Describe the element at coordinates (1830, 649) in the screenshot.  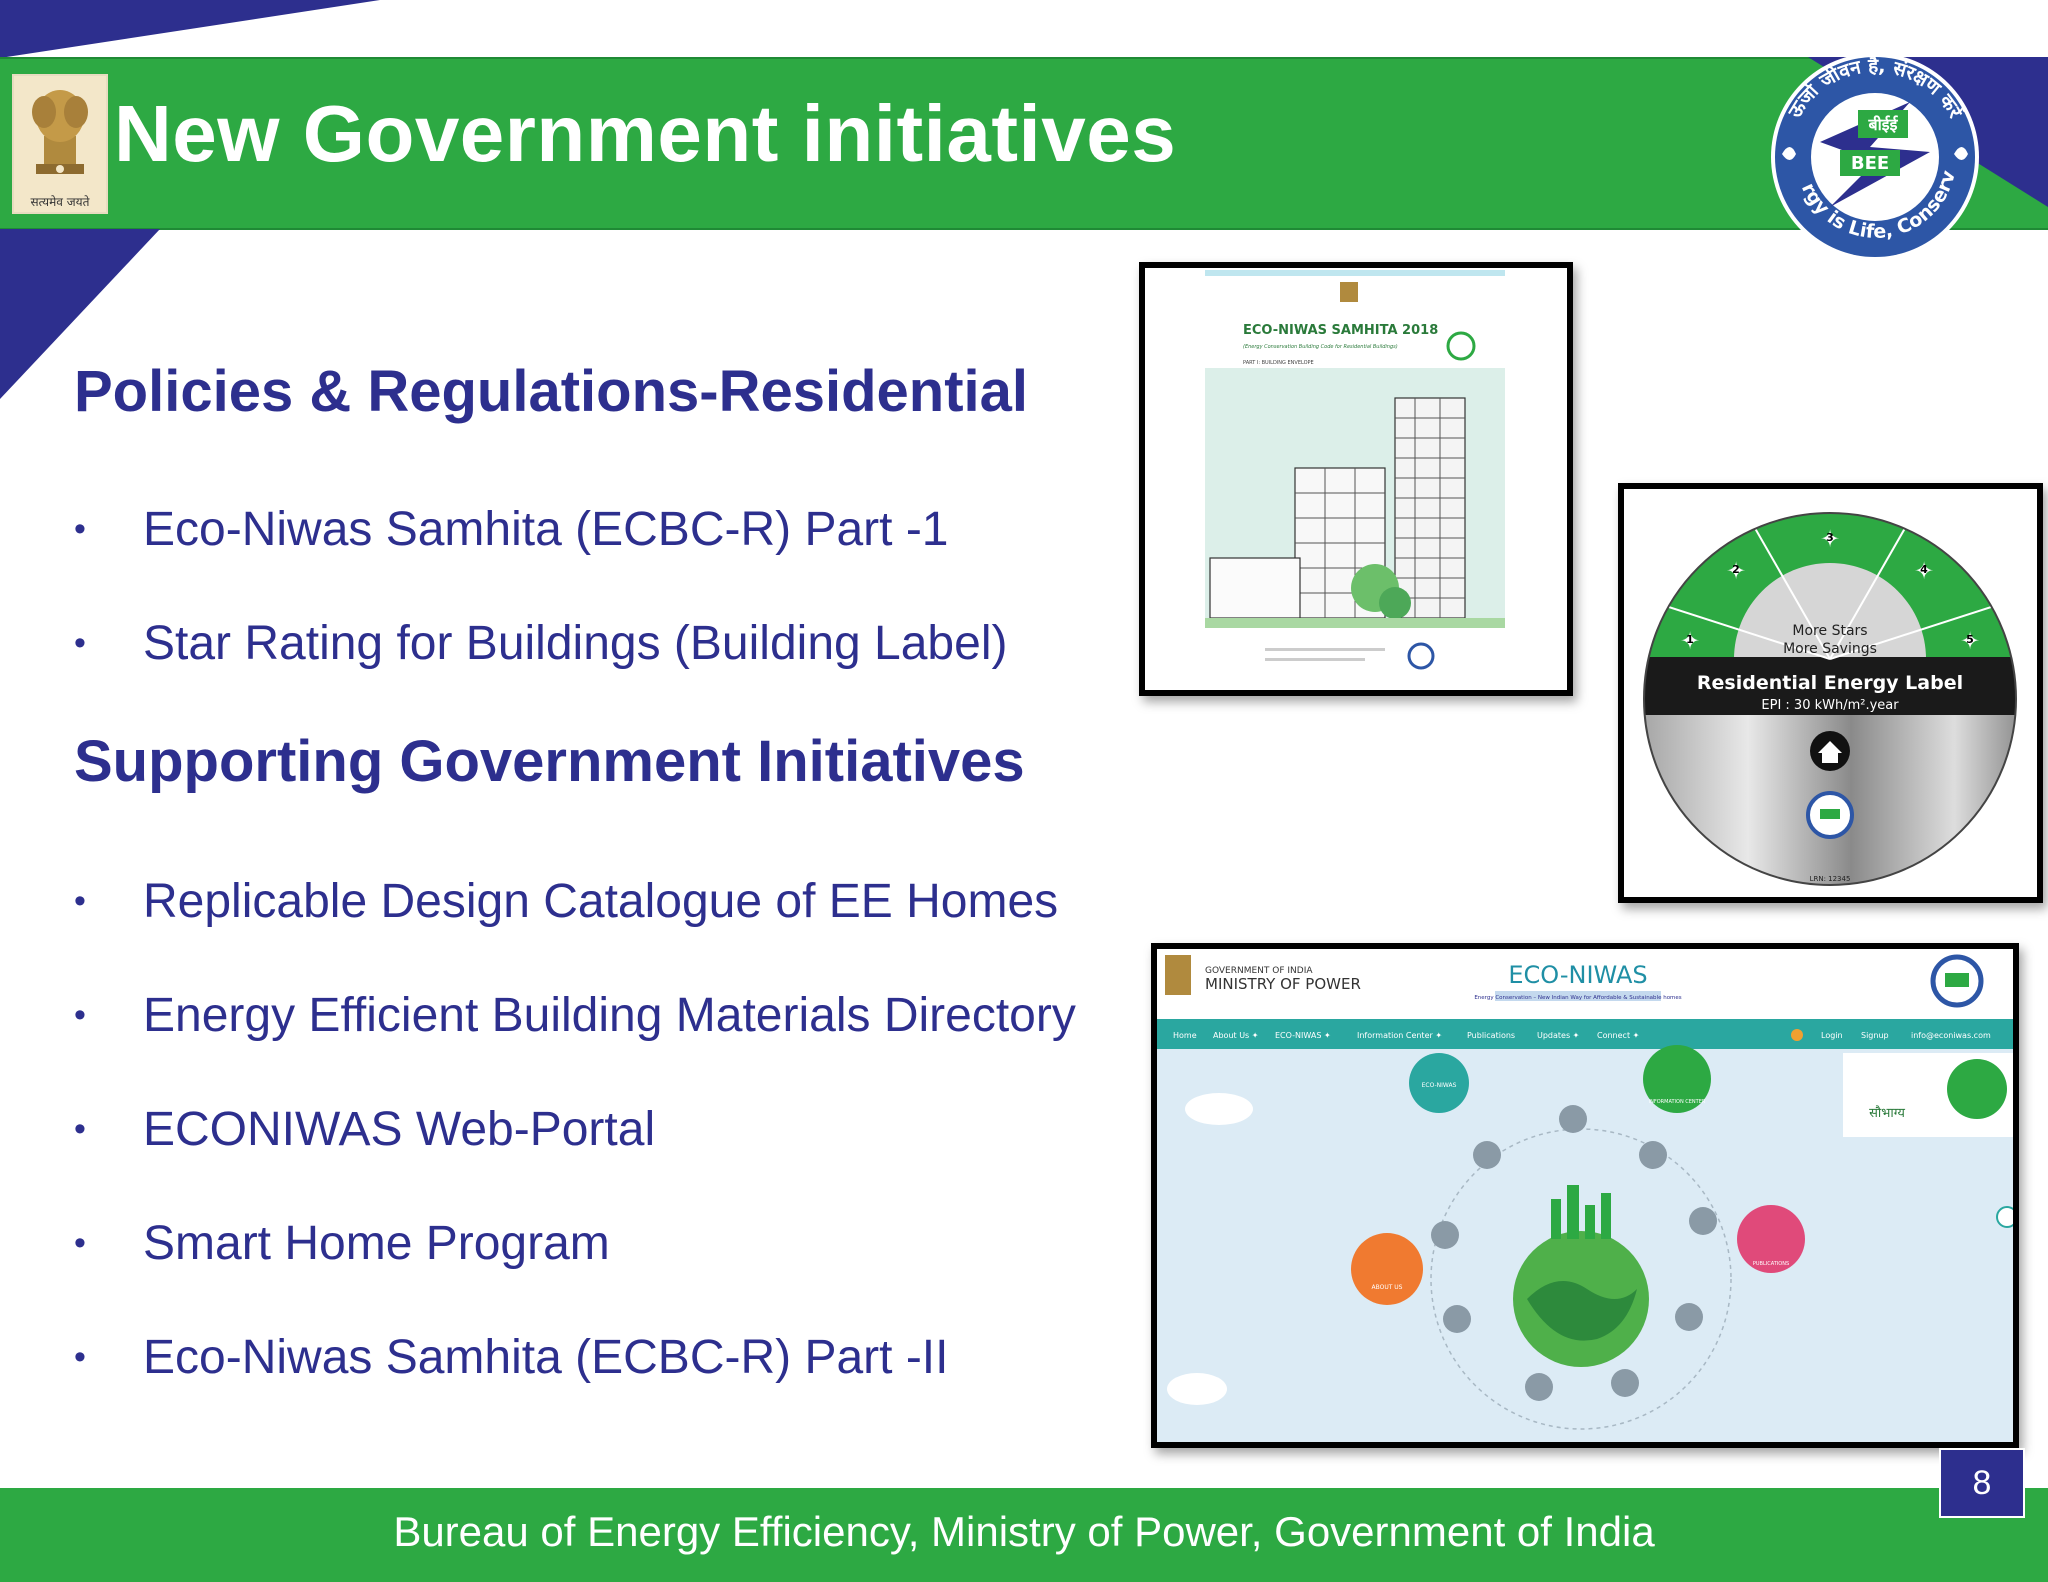
I see `label-tagline-2: More Savings` at that location.